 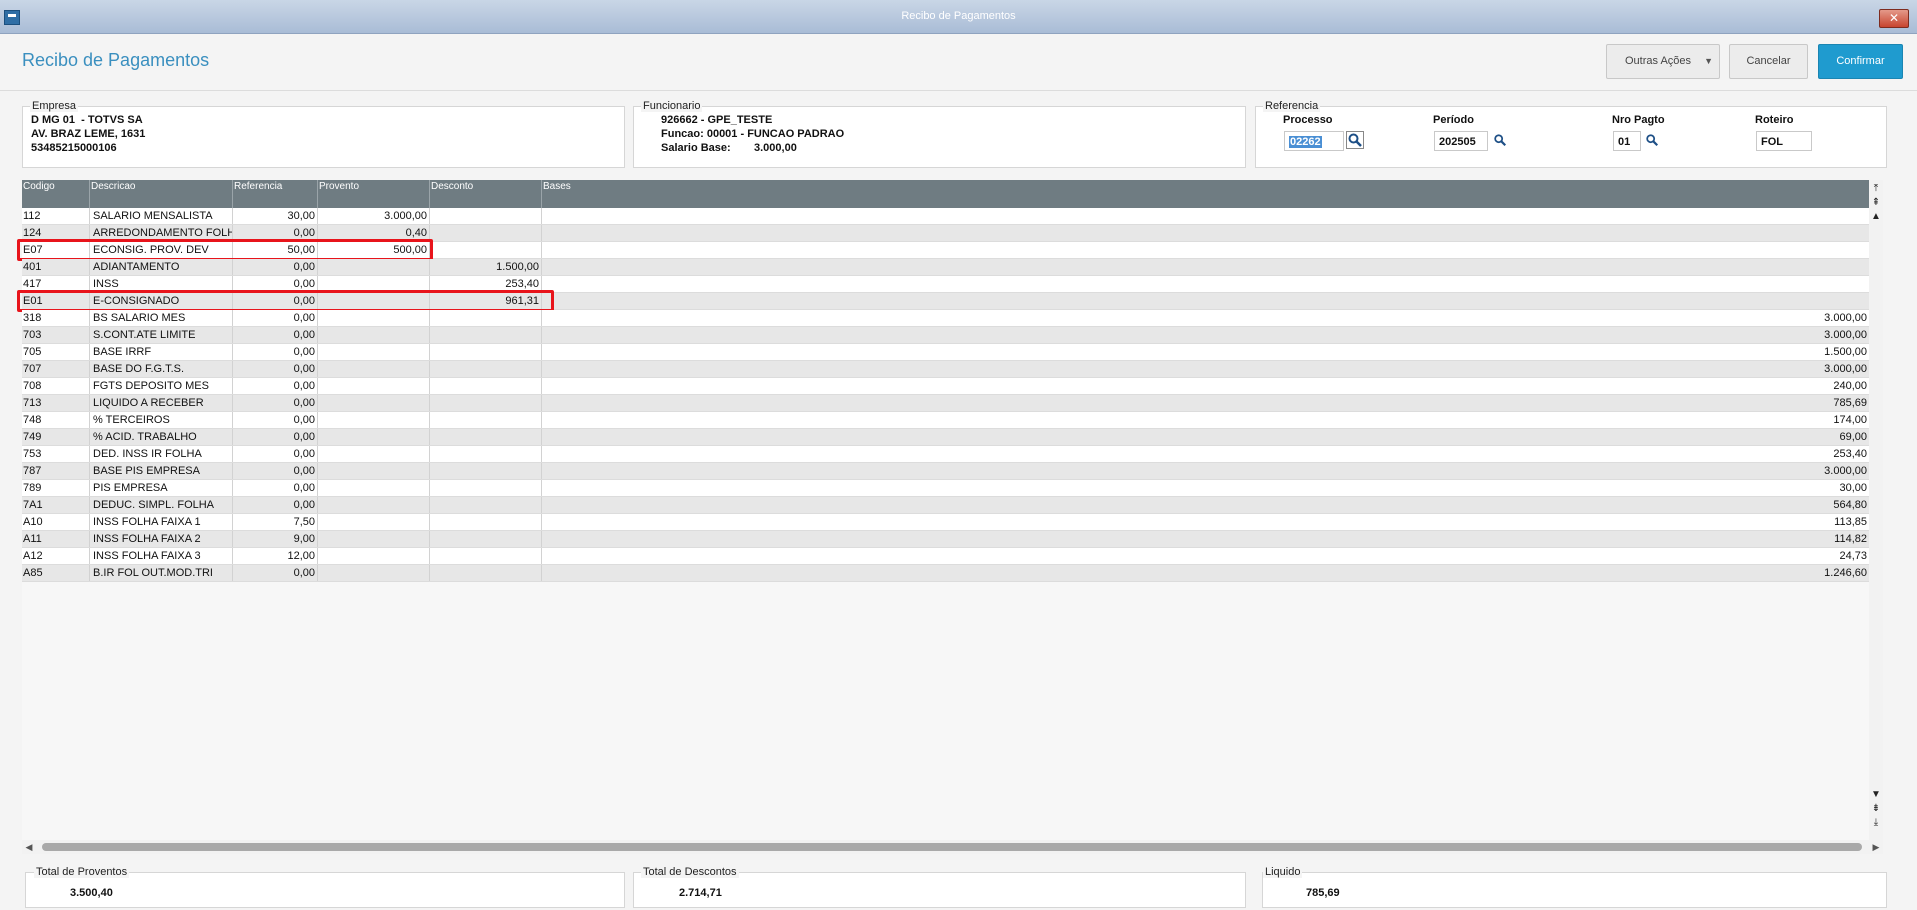 What do you see at coordinates (56, 216) in the screenshot?
I see `cell-codigo: 112` at bounding box center [56, 216].